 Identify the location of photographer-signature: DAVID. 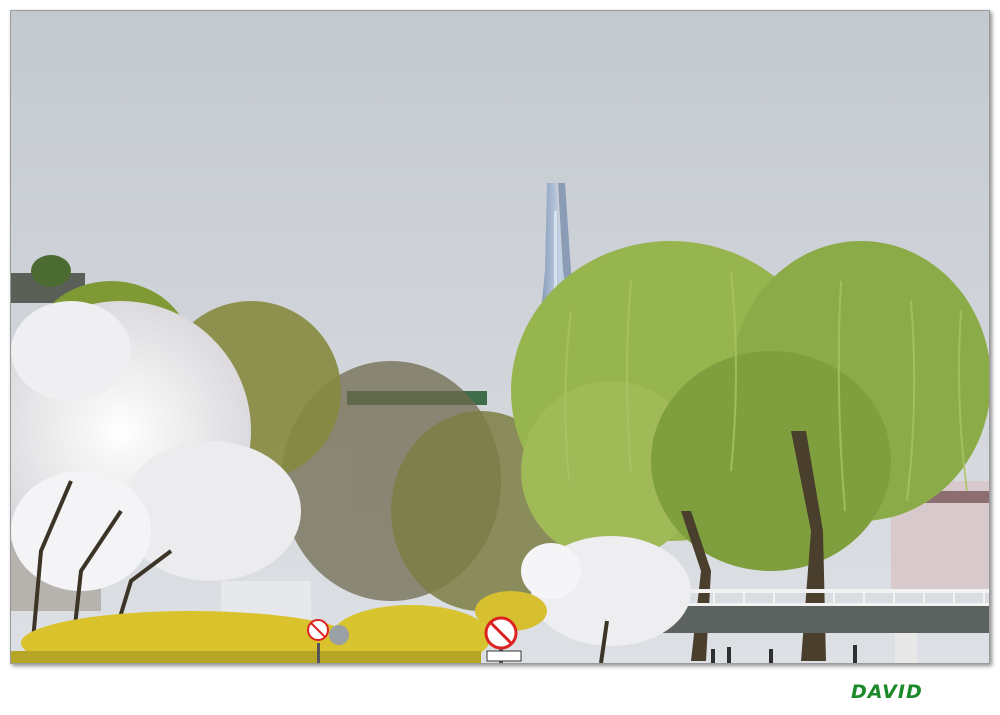
(887, 692).